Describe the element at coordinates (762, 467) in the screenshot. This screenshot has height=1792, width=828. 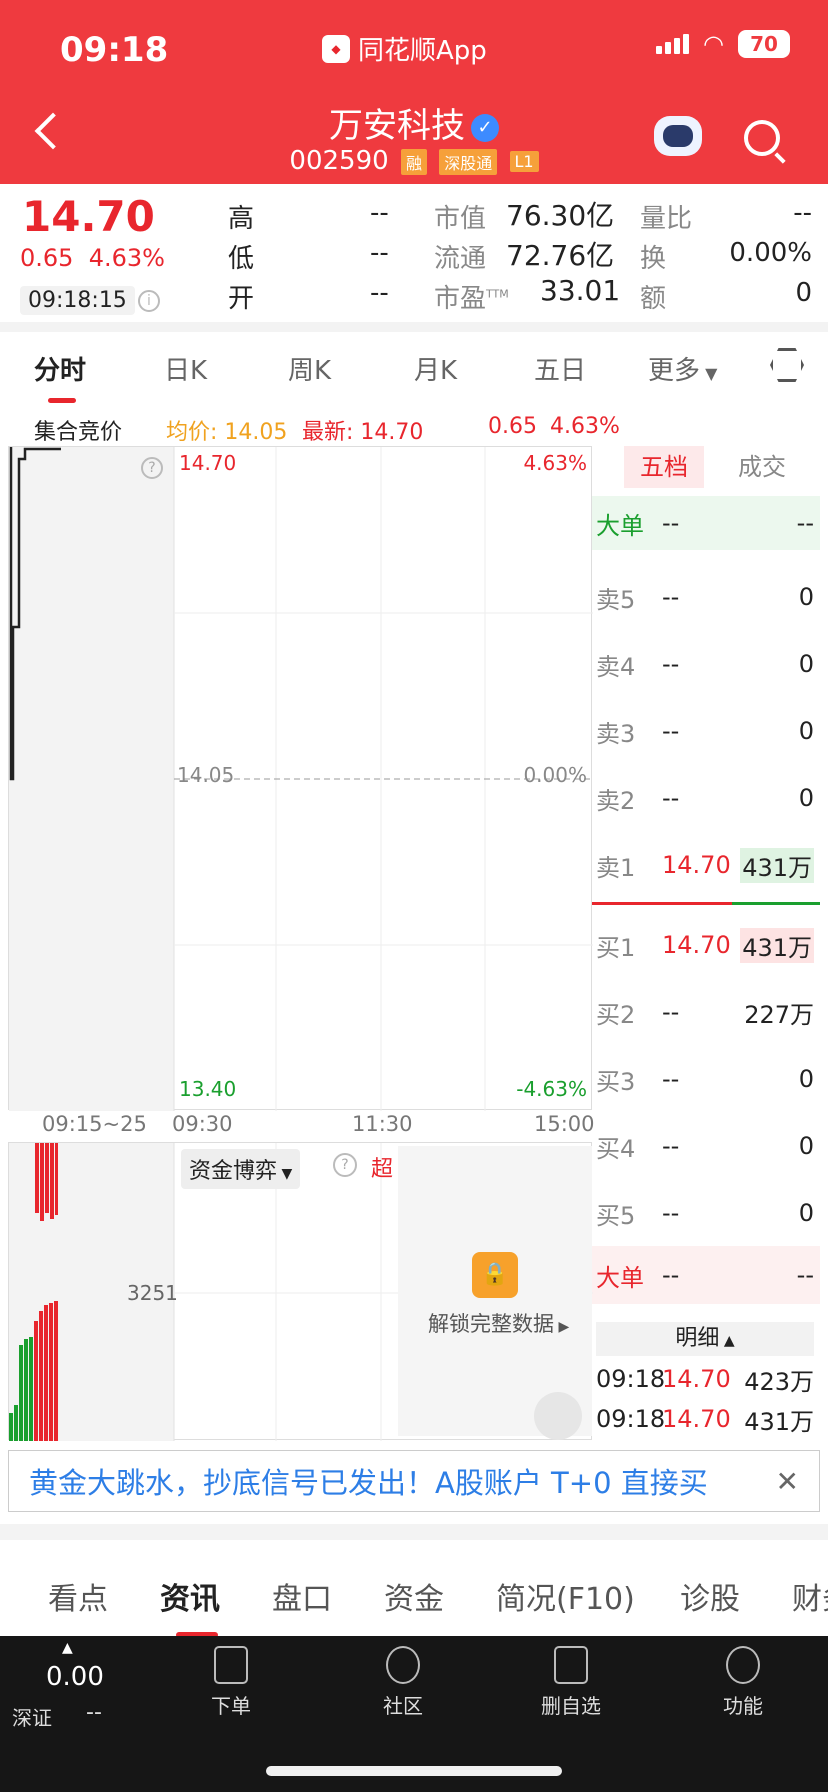
I see `tab-trades: 成交` at that location.